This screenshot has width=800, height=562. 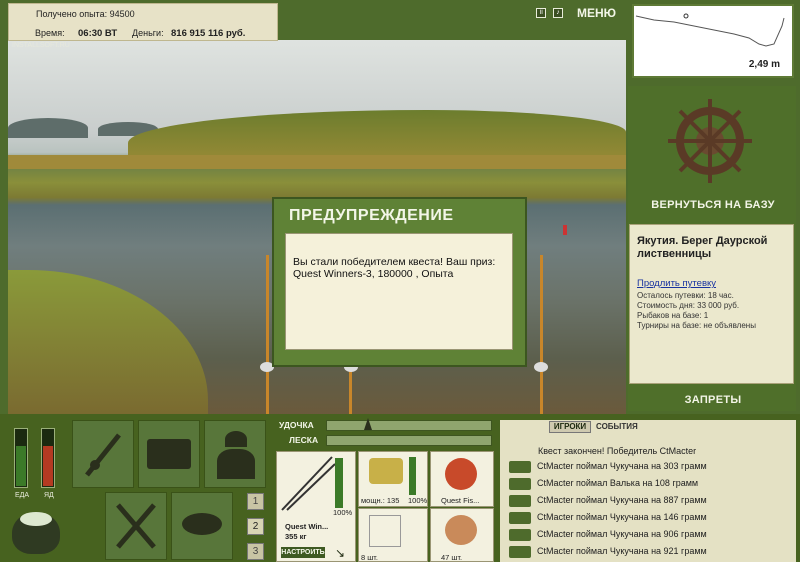 What do you see at coordinates (688, 305) in the screenshot?
I see `day-cost: Стоимость дня: 33 000 руб.` at bounding box center [688, 305].